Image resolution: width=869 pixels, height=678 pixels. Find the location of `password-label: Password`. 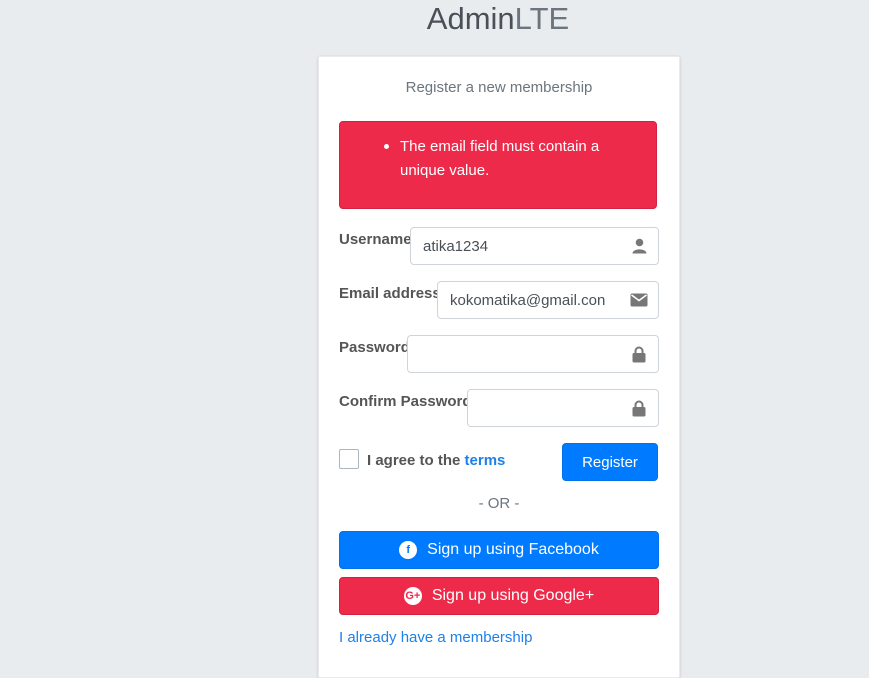

password-label: Password is located at coordinates (374, 347).